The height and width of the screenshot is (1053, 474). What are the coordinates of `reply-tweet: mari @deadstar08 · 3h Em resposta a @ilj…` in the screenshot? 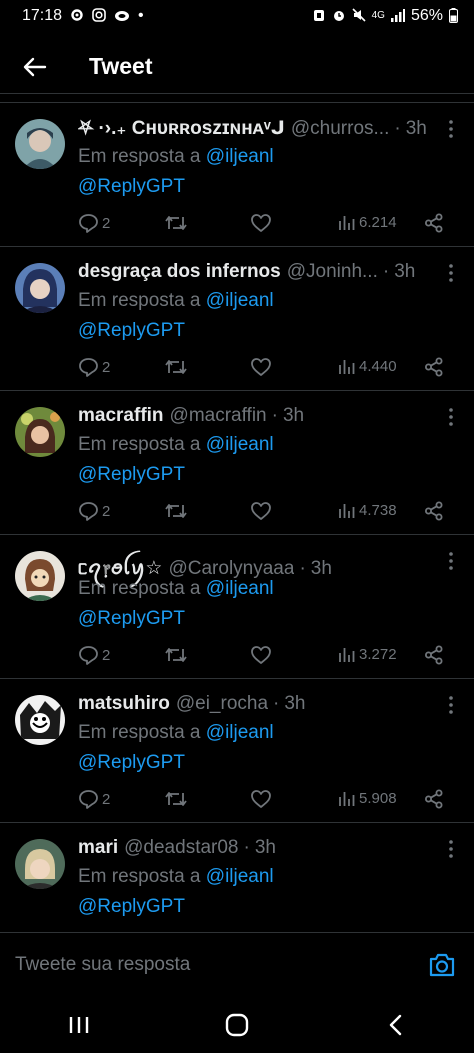 It's located at (237, 877).